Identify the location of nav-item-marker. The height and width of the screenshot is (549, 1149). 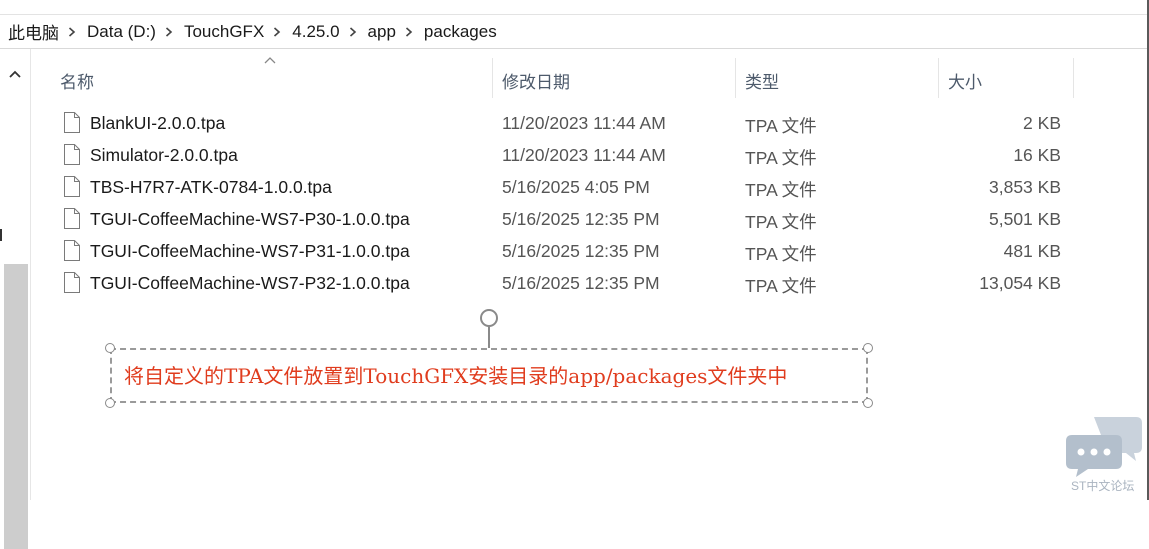
(1, 235).